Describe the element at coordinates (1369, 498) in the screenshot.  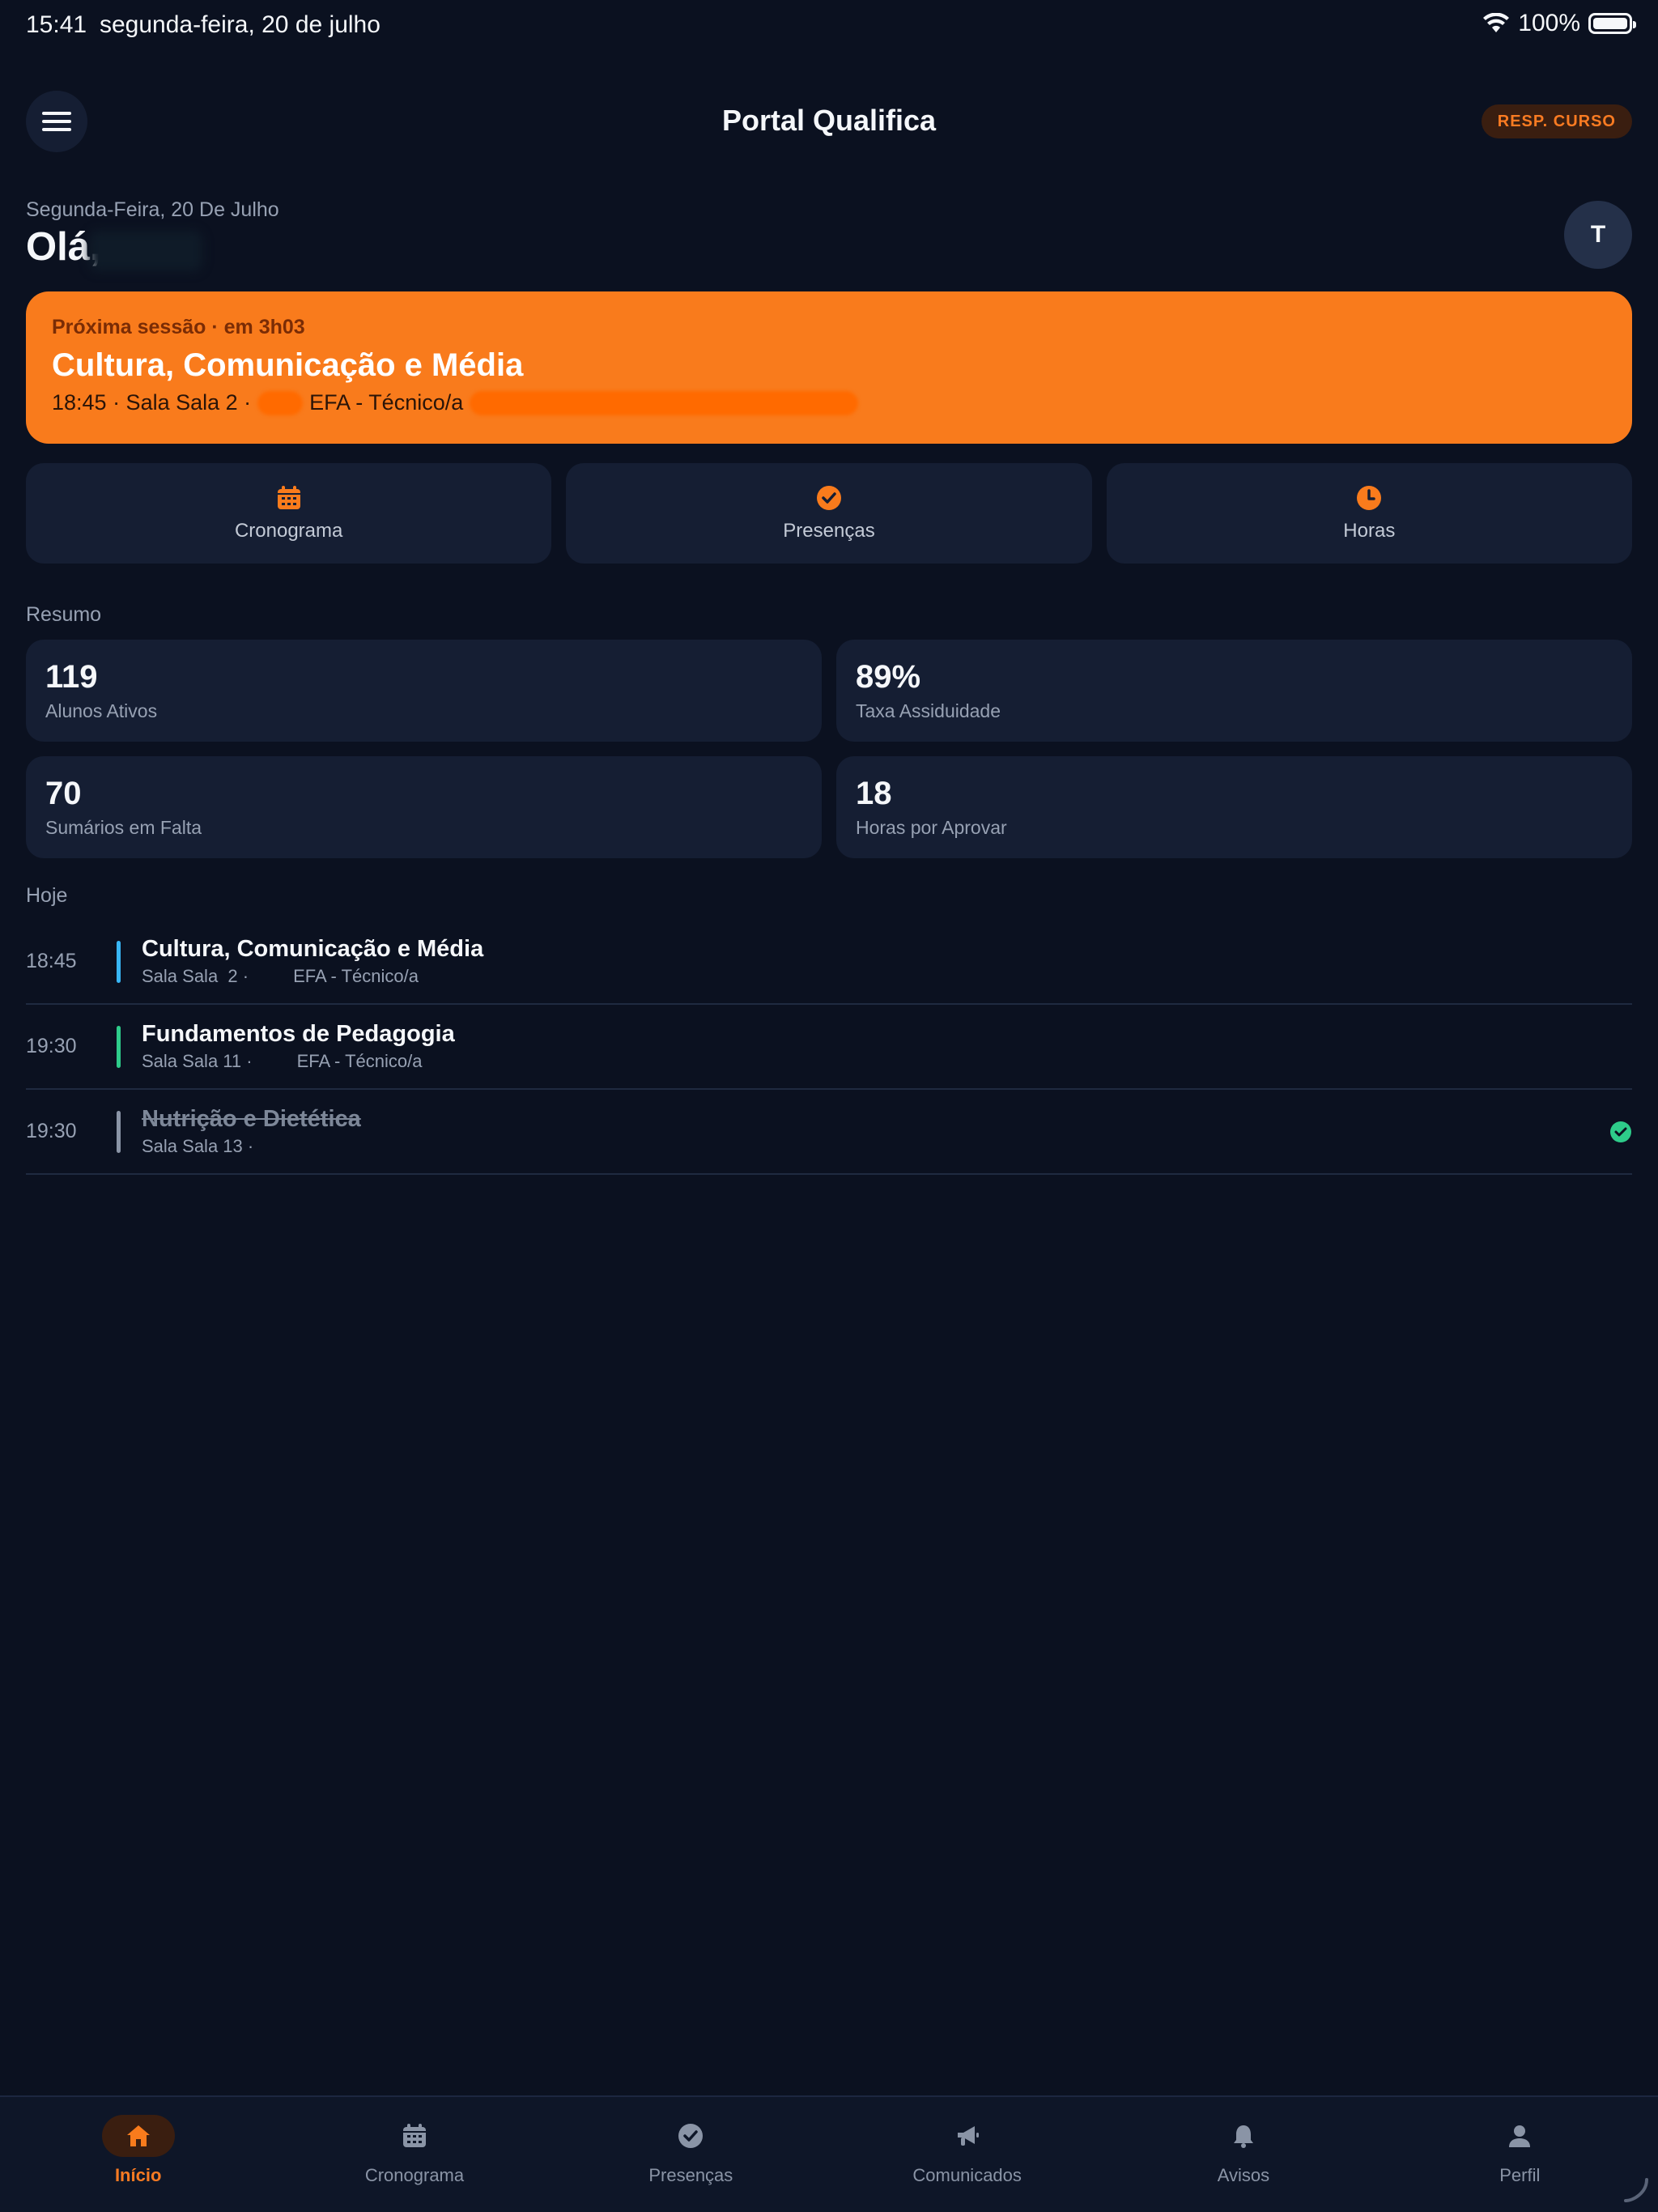
I see `clock-icon` at that location.